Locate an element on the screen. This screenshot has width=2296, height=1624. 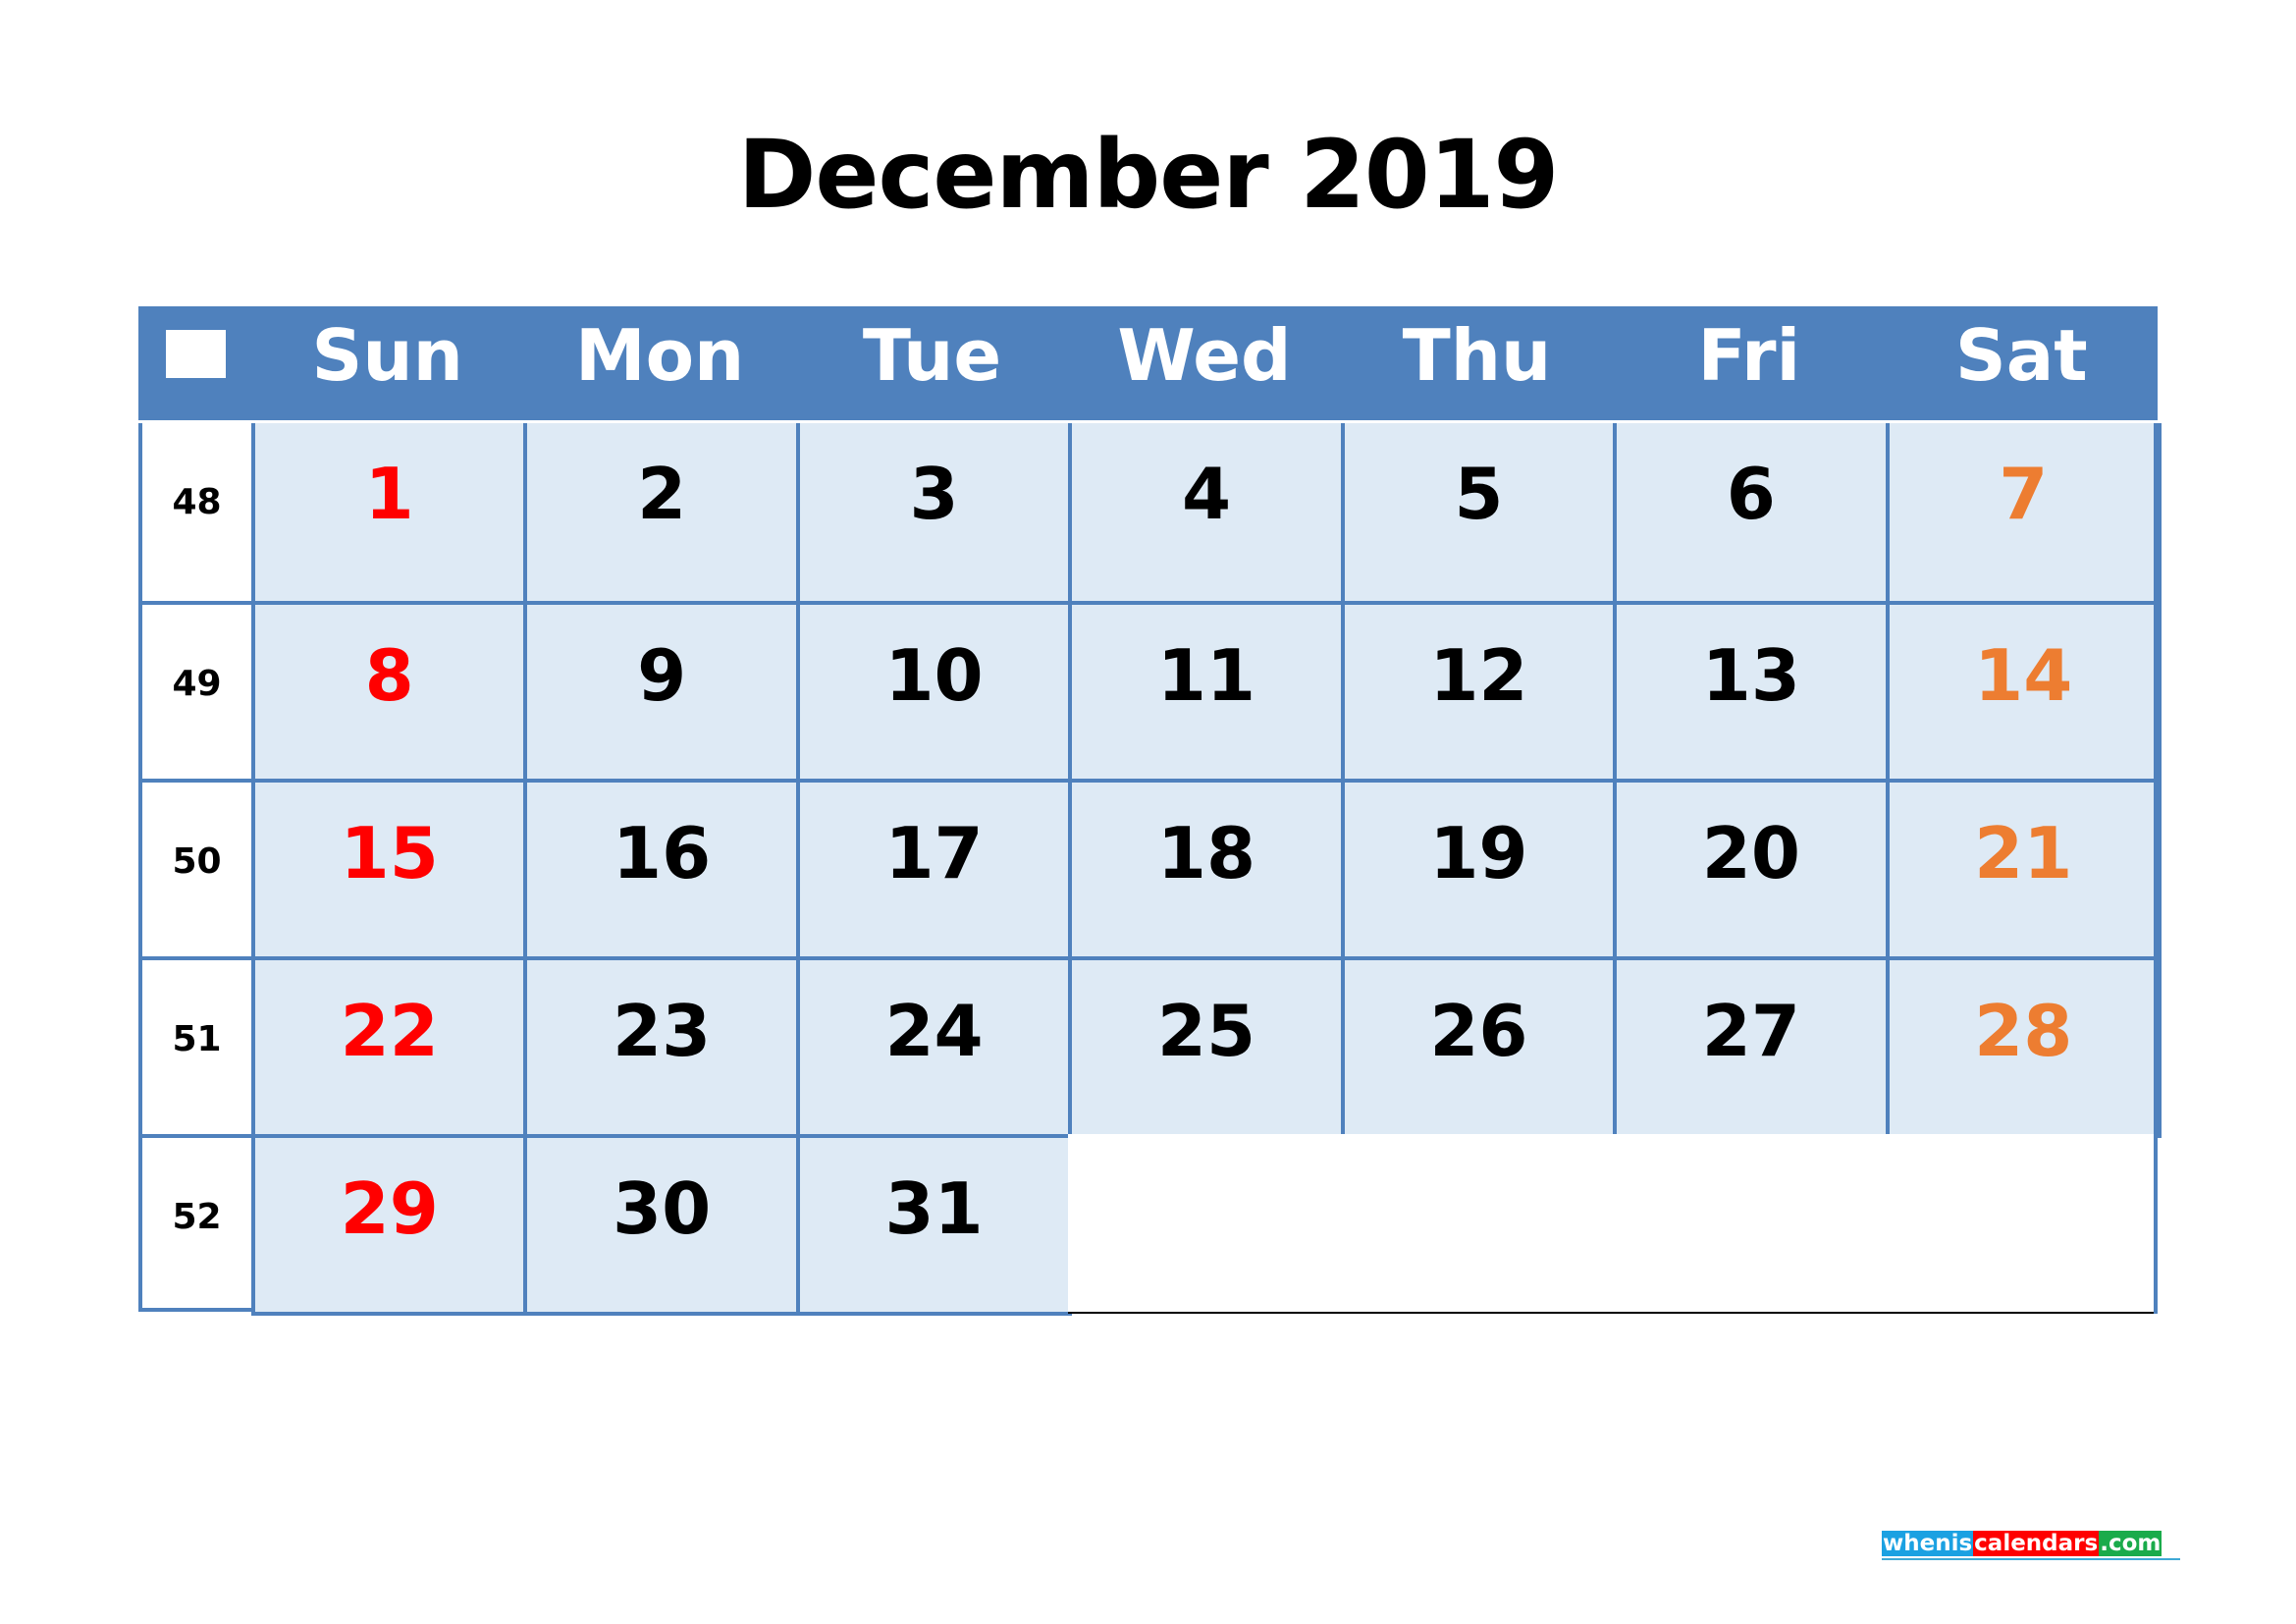
week-number-label: 49 is located at coordinates (197, 684).